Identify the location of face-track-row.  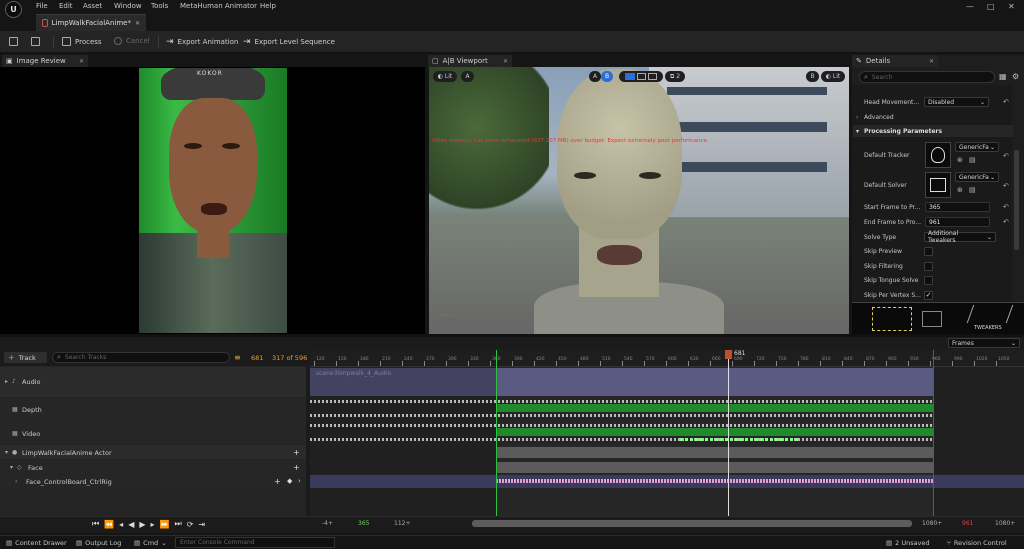
(153, 467).